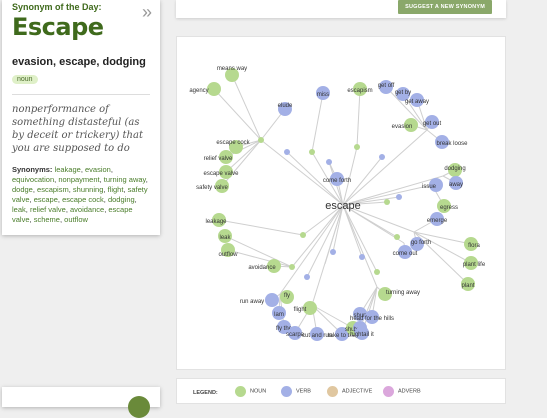 Image resolution: width=547 pixels, height=418 pixels. I want to click on graph-node-label: agency, so click(198, 91).